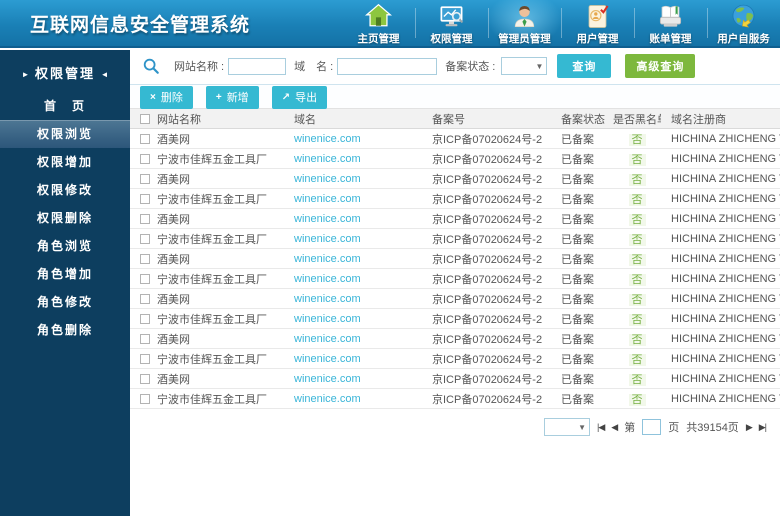 The height and width of the screenshot is (516, 780). I want to click on admin-person-icon, so click(524, 16).